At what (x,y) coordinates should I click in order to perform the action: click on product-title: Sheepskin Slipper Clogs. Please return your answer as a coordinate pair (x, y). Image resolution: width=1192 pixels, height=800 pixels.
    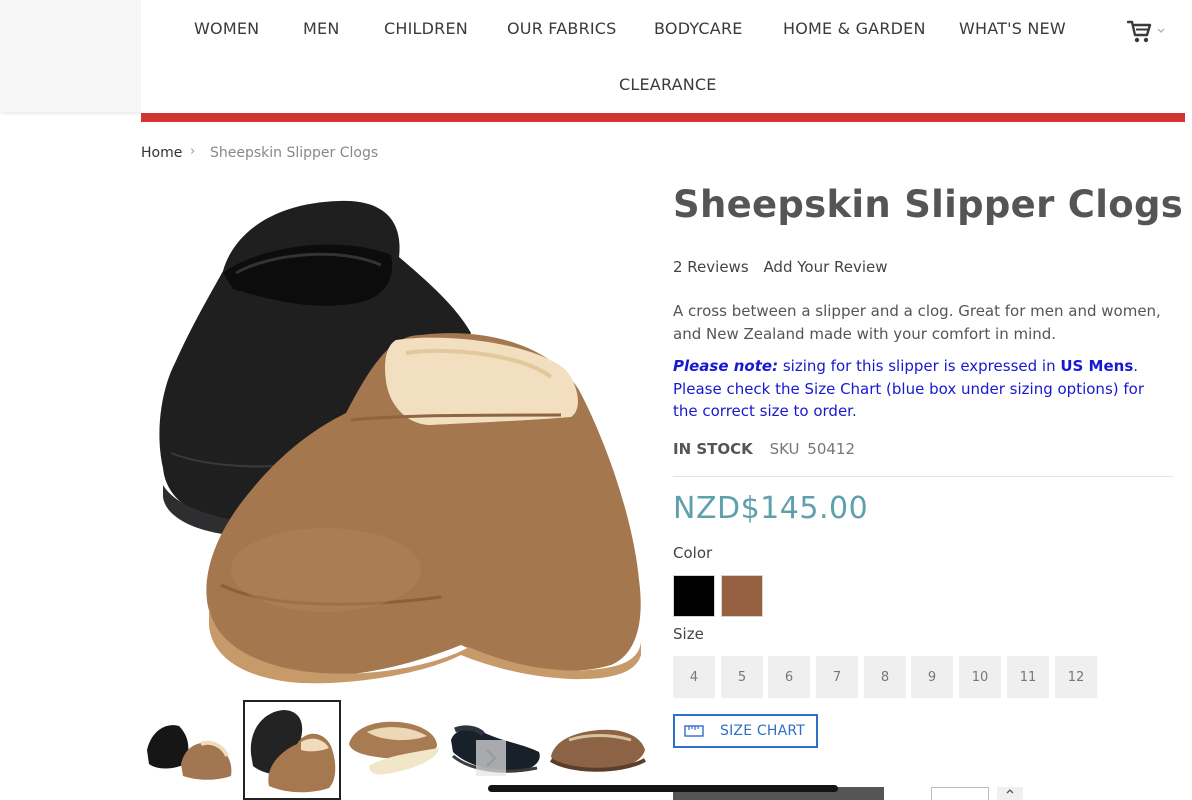
    Looking at the image, I should click on (928, 204).